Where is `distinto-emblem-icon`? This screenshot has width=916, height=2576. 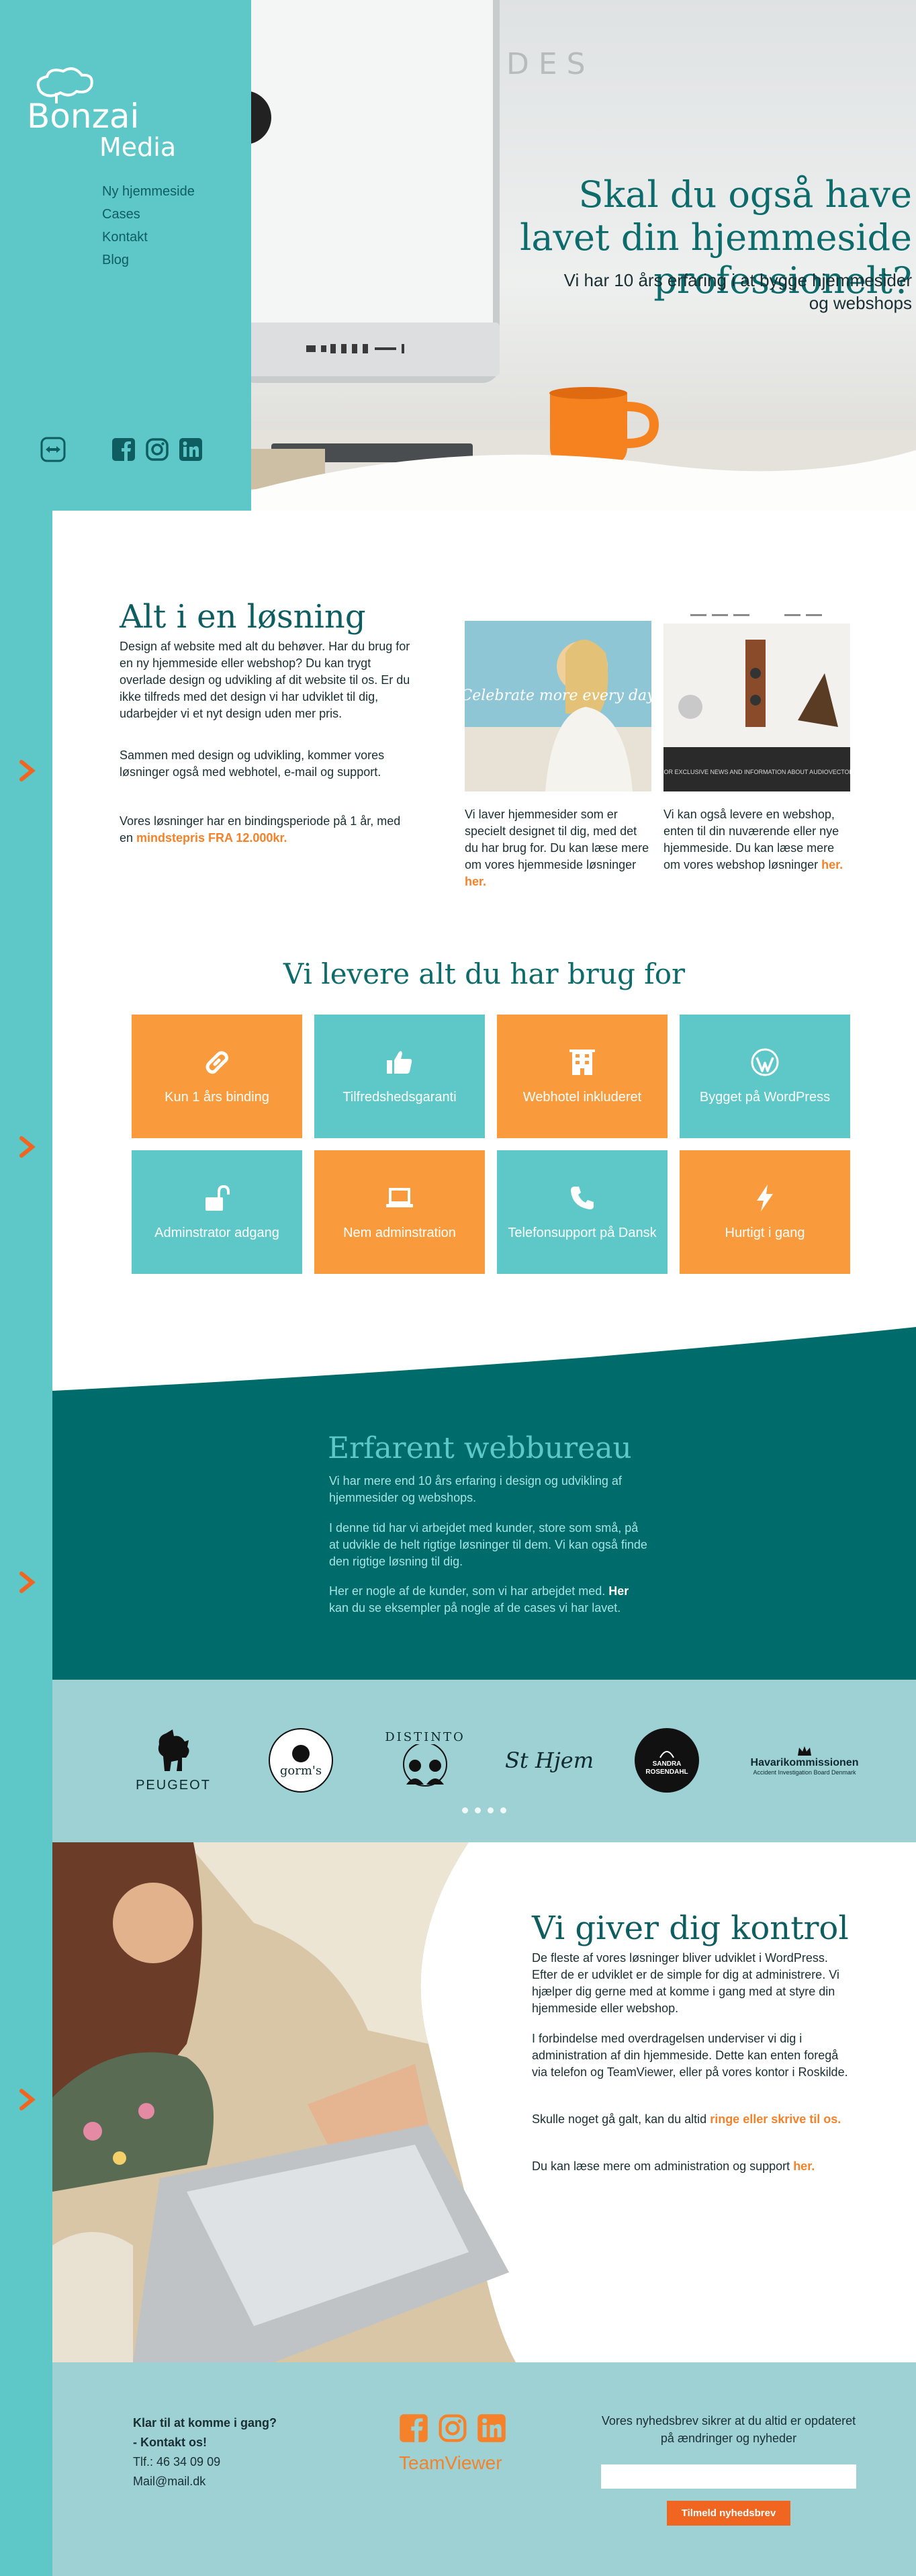
distinto-emblem-icon is located at coordinates (425, 1765).